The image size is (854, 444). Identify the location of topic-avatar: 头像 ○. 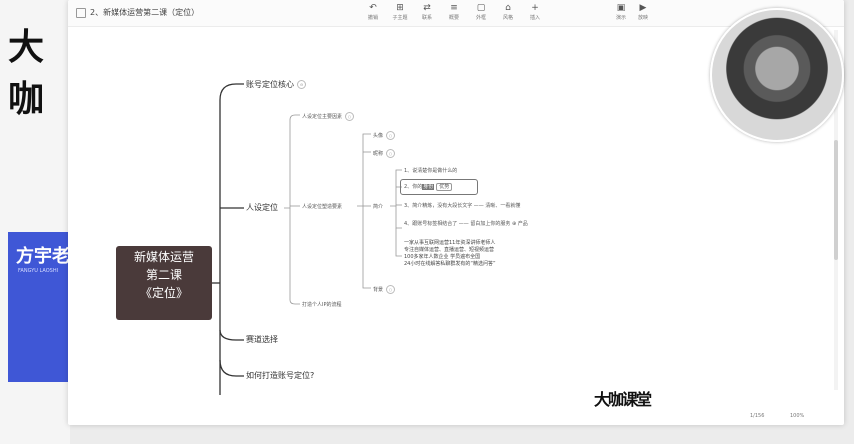
(384, 135).